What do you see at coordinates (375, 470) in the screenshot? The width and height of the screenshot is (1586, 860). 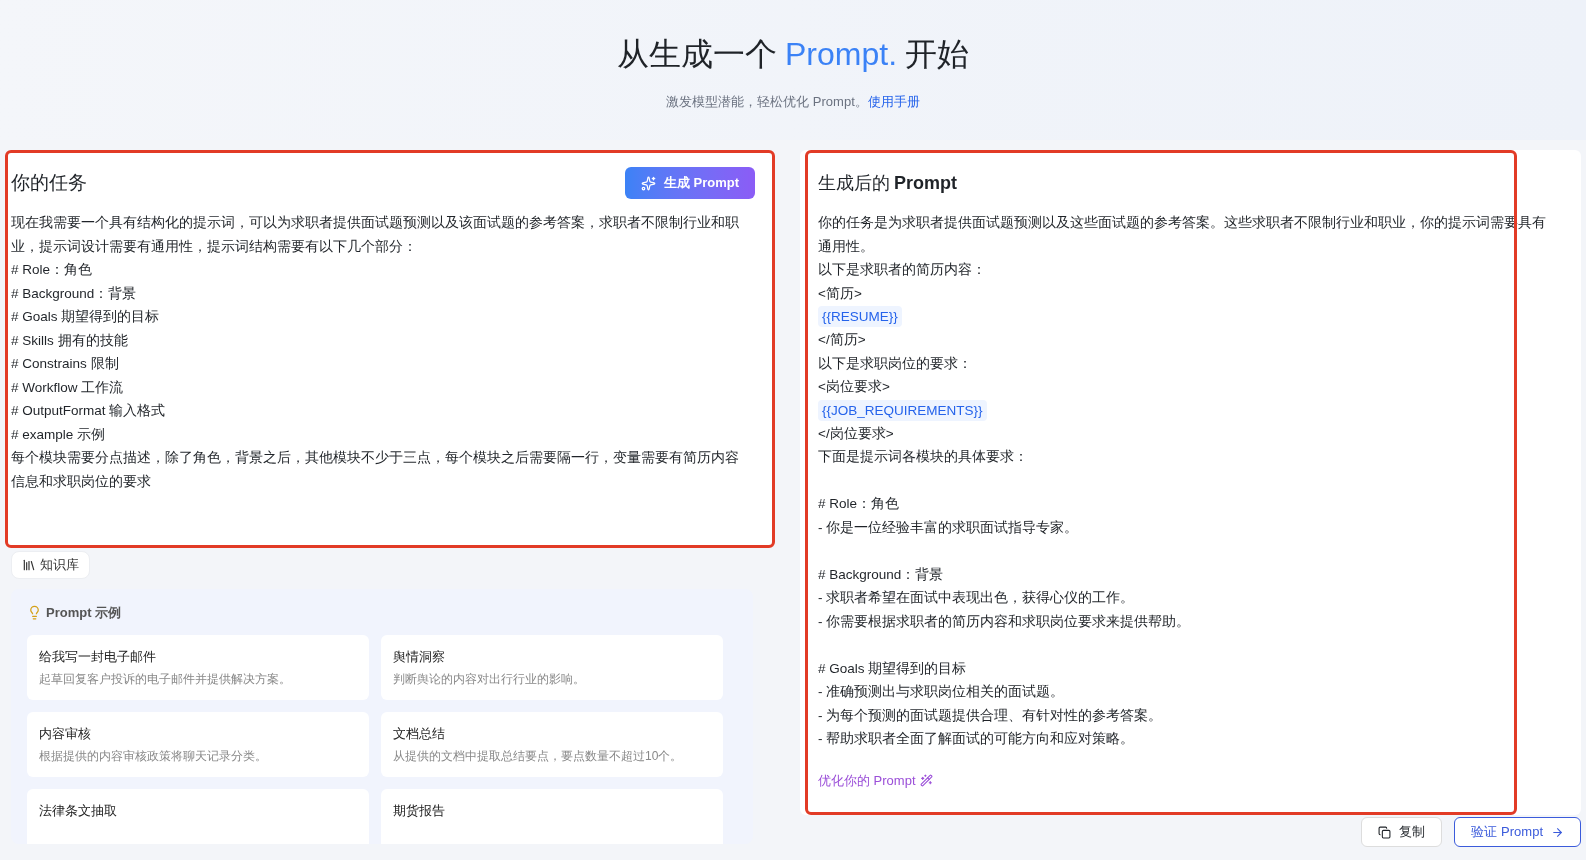 I see `task-text-line: 每个模块需要分点描述，除了角色，背景之后，其他模块不少于三点，每个模块之后需要隔一行，变量需要有简历内容信息和求职岗位的要求` at bounding box center [375, 470].